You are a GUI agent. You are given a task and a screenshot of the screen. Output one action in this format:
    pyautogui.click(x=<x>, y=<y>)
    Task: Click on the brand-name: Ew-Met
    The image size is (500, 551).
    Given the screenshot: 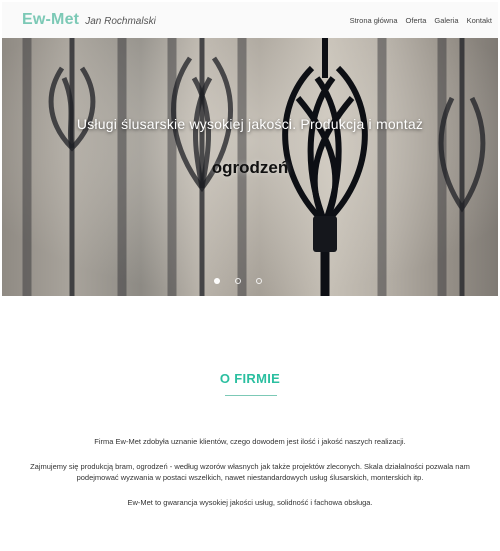 What is the action you would take?
    pyautogui.click(x=50, y=20)
    